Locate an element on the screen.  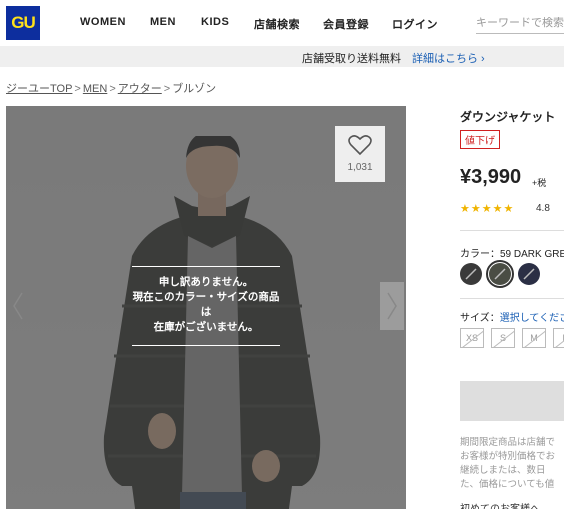
promo-text: 店舗受取り送料無料 is located at coordinates (351, 59).